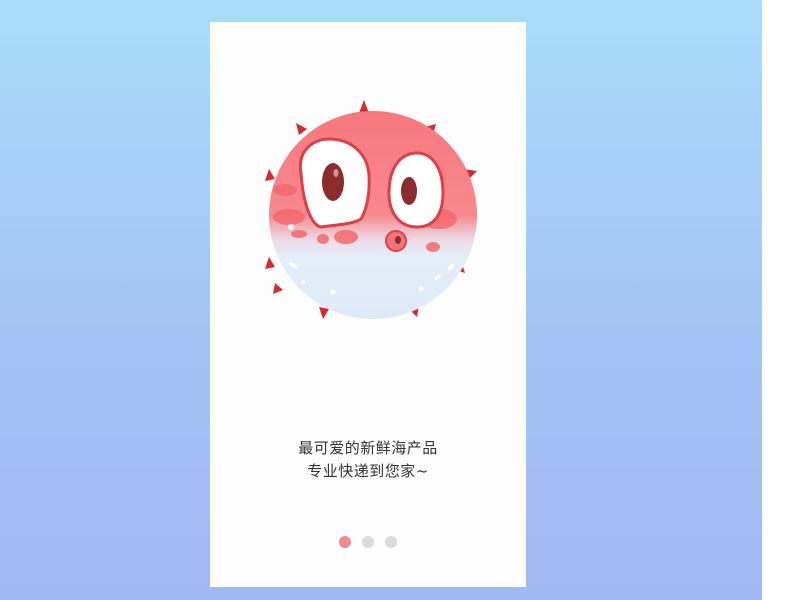 The image size is (800, 600). I want to click on onboarding-slogan-line-1: 最可爱的新鲜海产品, so click(368, 448).